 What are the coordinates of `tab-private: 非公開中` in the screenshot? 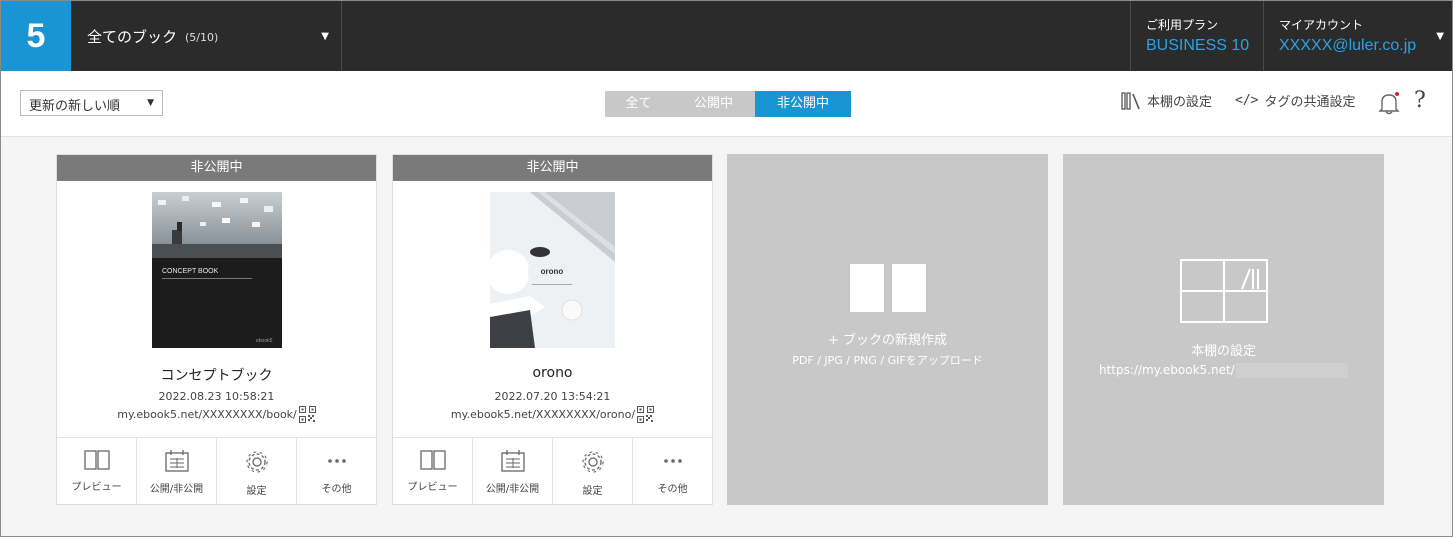 It's located at (803, 104).